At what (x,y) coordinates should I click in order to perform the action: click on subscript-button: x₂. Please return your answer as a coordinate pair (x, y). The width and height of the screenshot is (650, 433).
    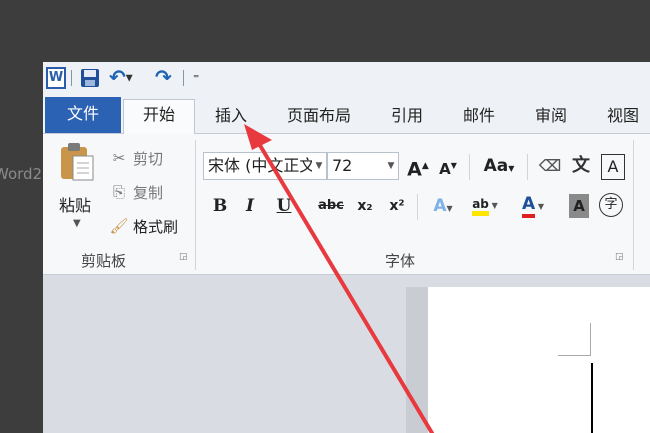
    Looking at the image, I should click on (365, 206).